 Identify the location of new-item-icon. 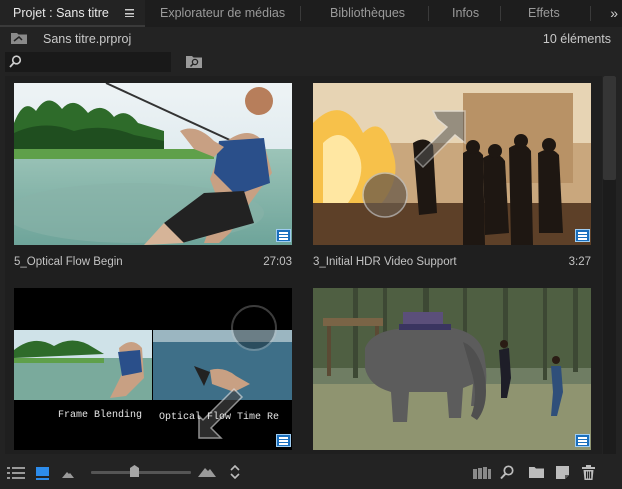
(562, 472).